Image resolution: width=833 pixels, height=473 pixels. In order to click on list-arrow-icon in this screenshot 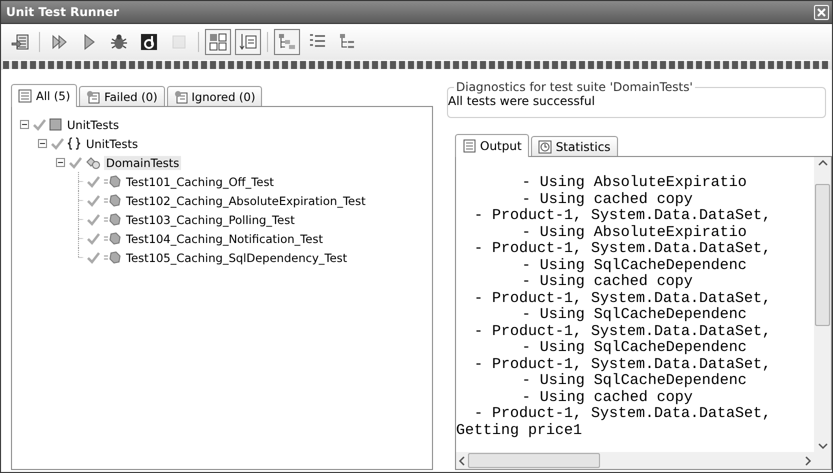, I will do `click(248, 42)`.